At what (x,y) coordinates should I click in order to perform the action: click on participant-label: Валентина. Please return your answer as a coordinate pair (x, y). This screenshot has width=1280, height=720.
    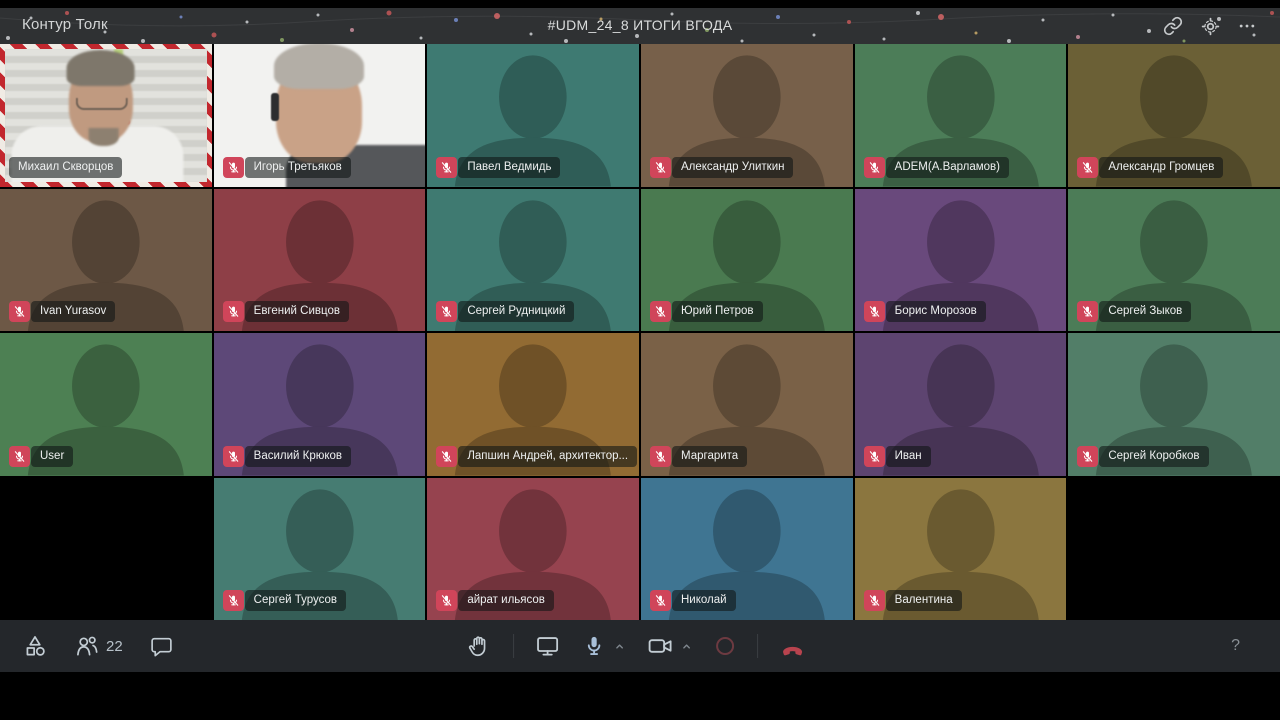
    Looking at the image, I should click on (912, 600).